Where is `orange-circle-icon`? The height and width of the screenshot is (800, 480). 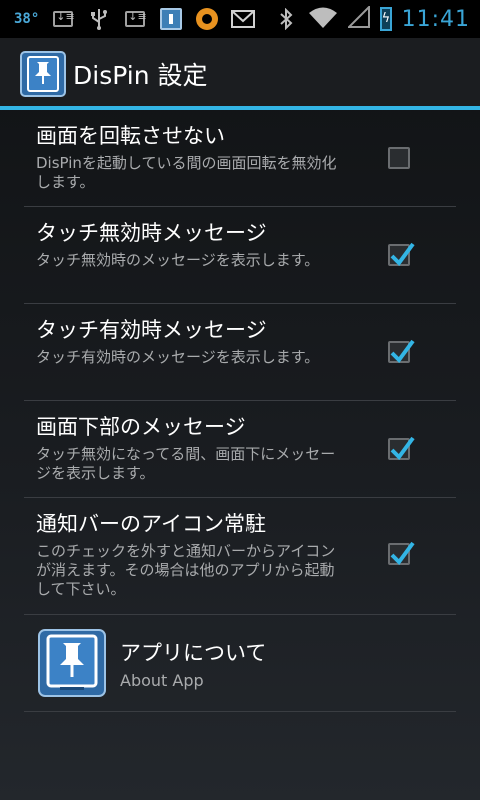
orange-circle-icon is located at coordinates (207, 19).